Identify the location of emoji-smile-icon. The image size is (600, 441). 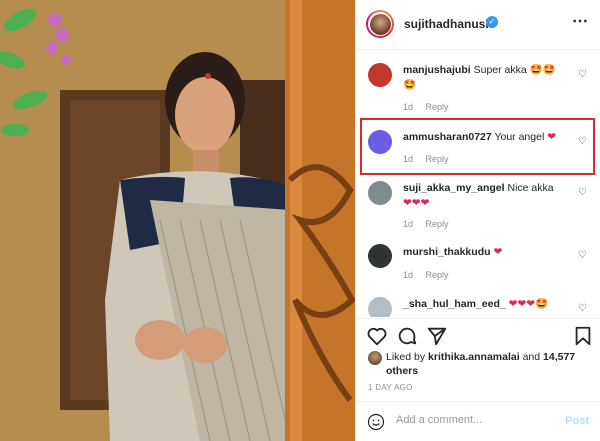
(376, 422).